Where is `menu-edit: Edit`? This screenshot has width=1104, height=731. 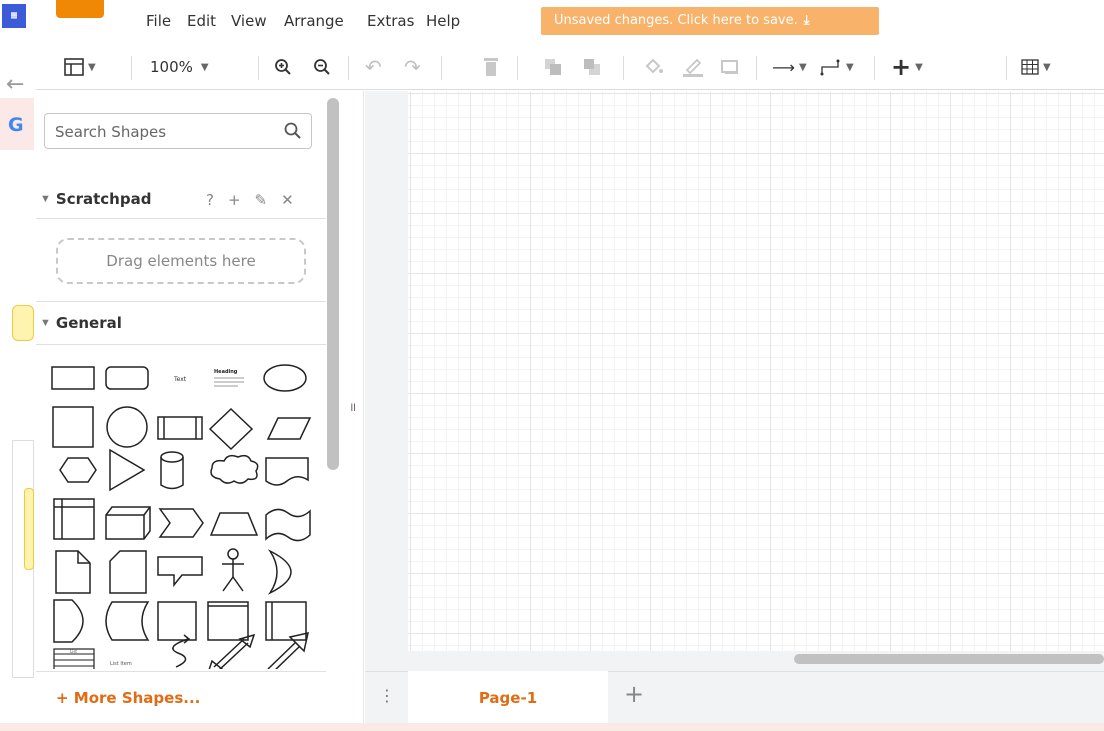 menu-edit: Edit is located at coordinates (201, 21).